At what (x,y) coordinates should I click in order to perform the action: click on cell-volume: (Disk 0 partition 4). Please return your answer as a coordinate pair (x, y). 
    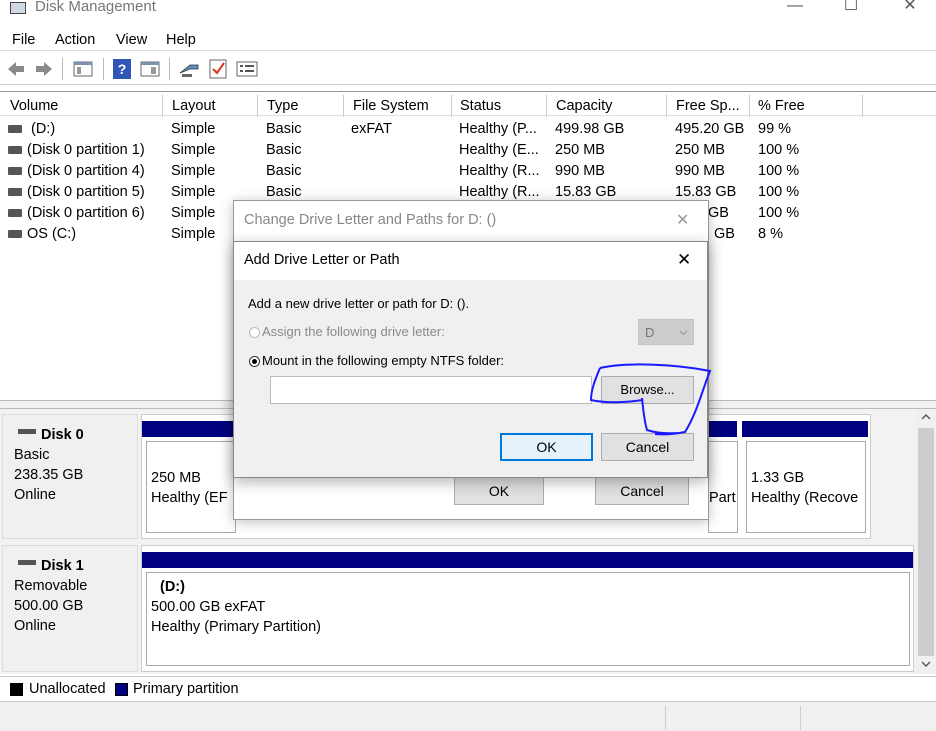
    Looking at the image, I should click on (86, 171).